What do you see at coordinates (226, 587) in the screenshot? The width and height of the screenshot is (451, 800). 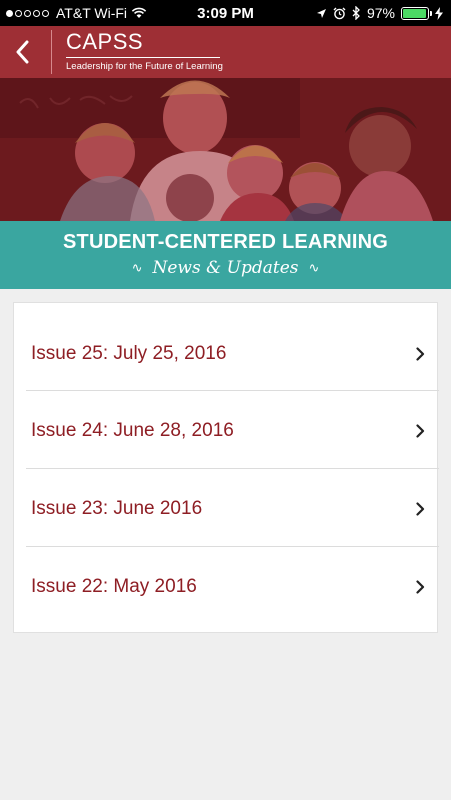 I see `list-item: Issue 22: May 2016` at bounding box center [226, 587].